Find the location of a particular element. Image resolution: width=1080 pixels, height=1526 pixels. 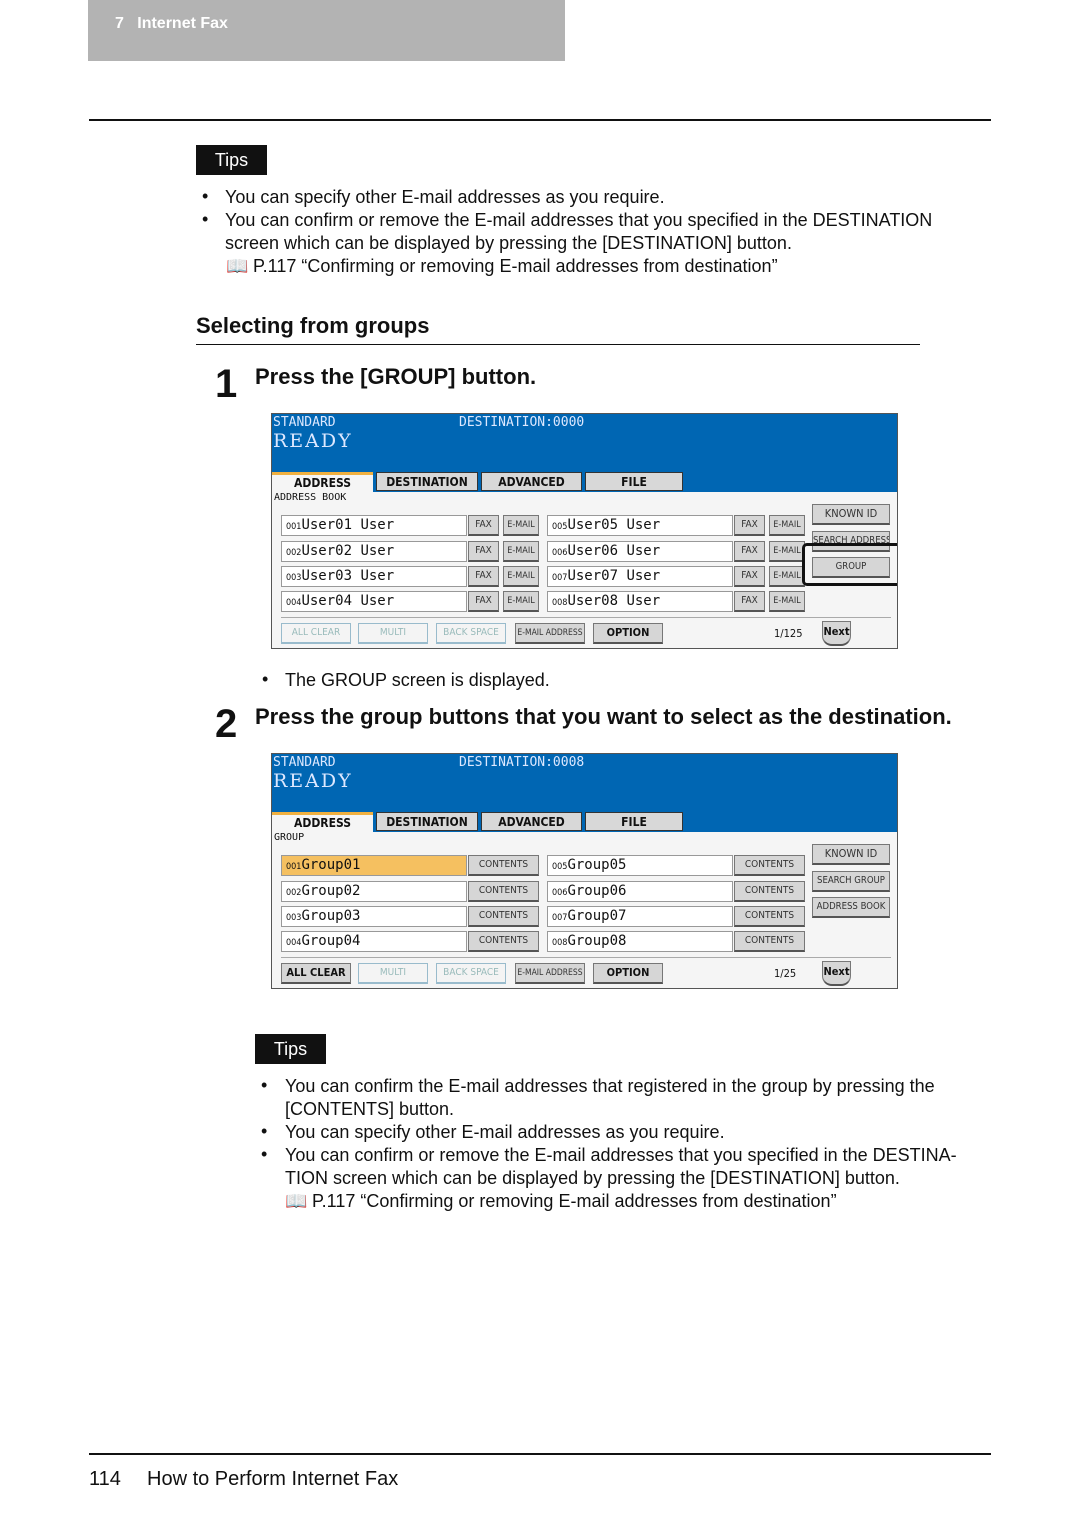

entry-button: 006Group06 is located at coordinates (640, 891).